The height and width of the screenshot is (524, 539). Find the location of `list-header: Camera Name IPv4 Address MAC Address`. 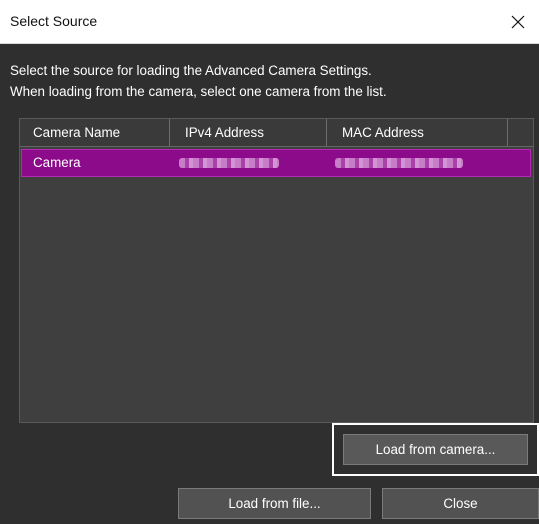

list-header: Camera Name IPv4 Address MAC Address is located at coordinates (276, 133).